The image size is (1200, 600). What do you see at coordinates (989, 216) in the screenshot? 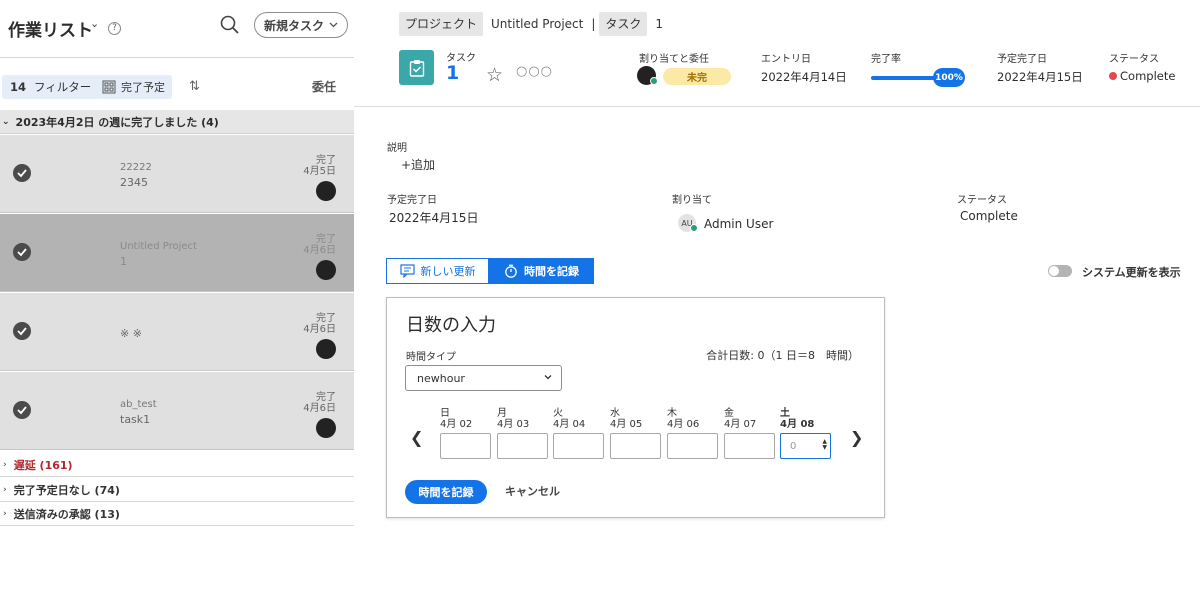
I see `status-field-value: Complete` at bounding box center [989, 216].